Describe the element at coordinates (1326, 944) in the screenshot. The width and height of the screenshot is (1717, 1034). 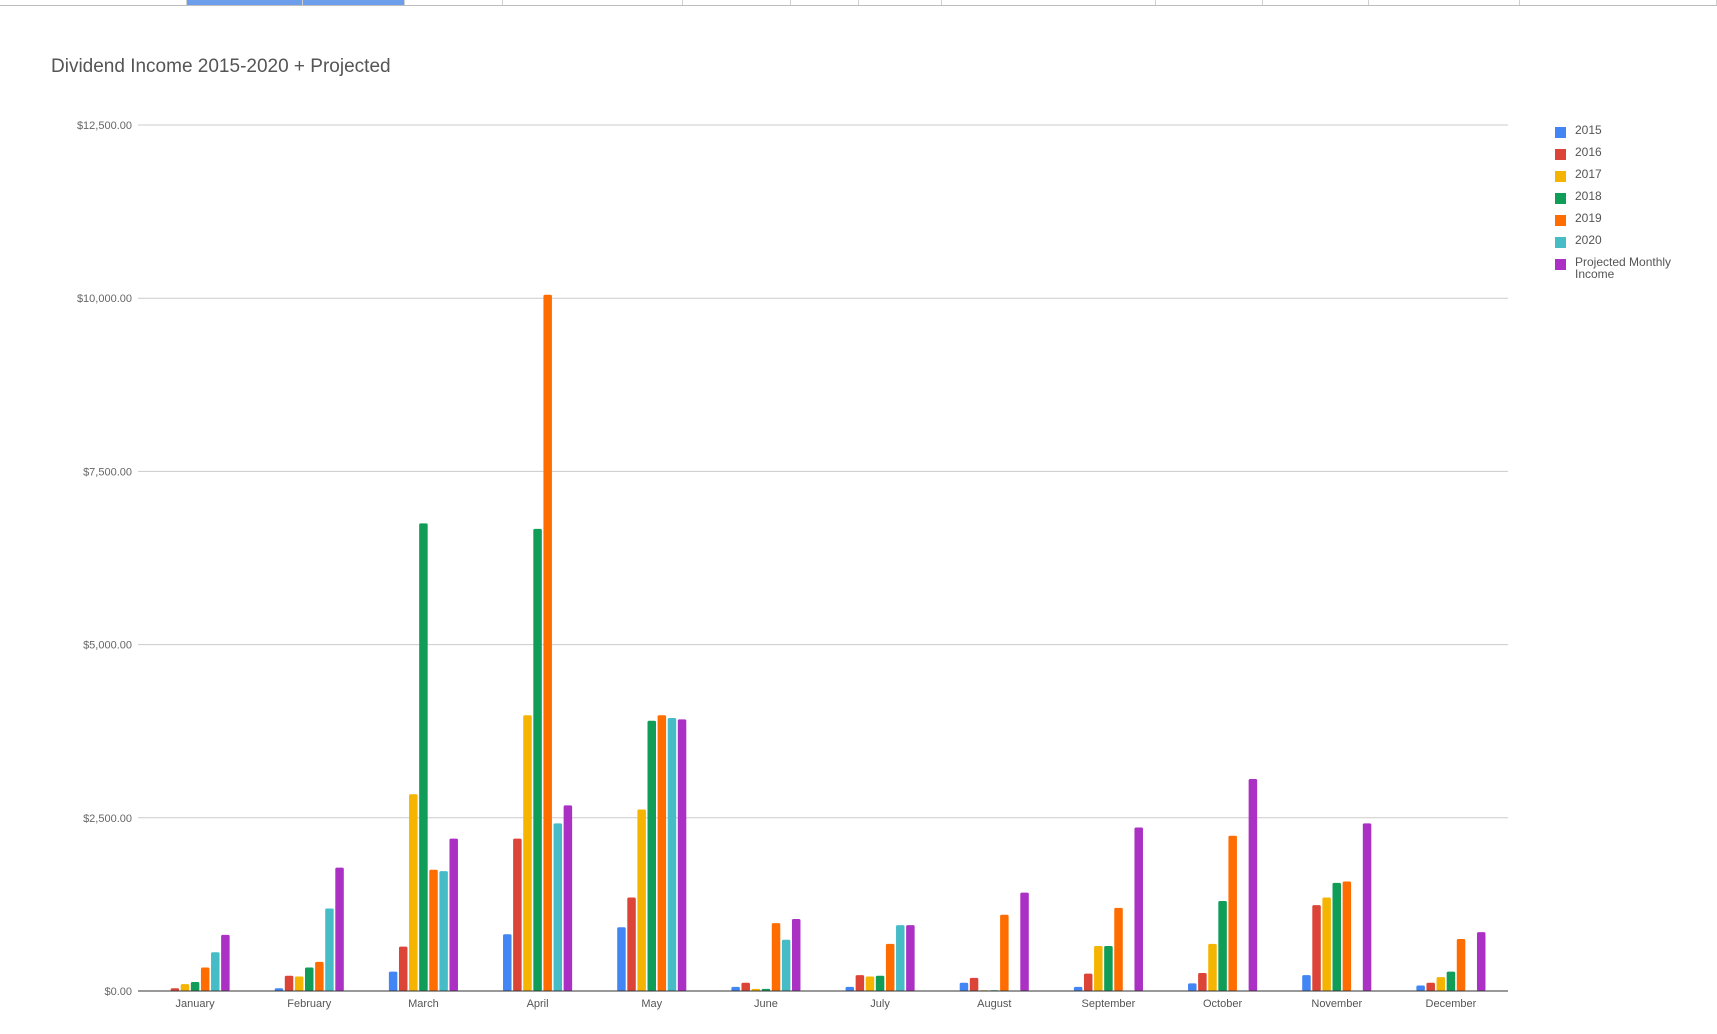
I see `bar-november-2017` at that location.